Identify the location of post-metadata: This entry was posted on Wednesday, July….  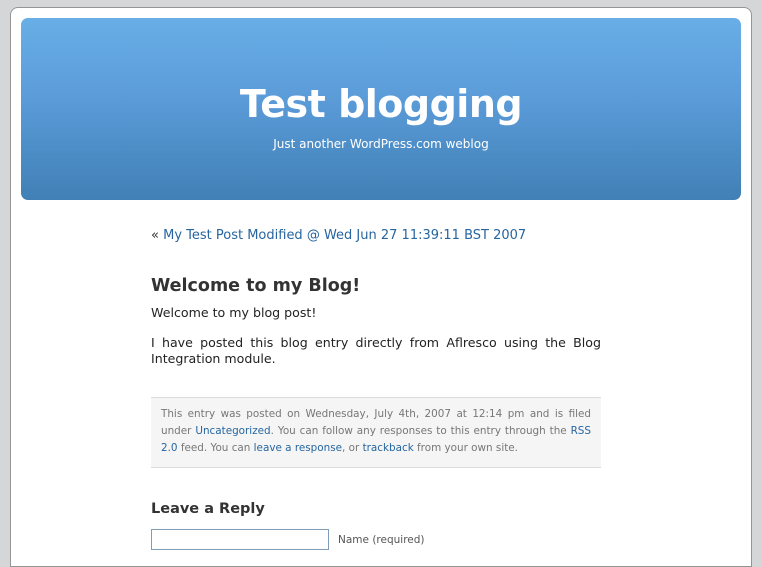
(376, 432).